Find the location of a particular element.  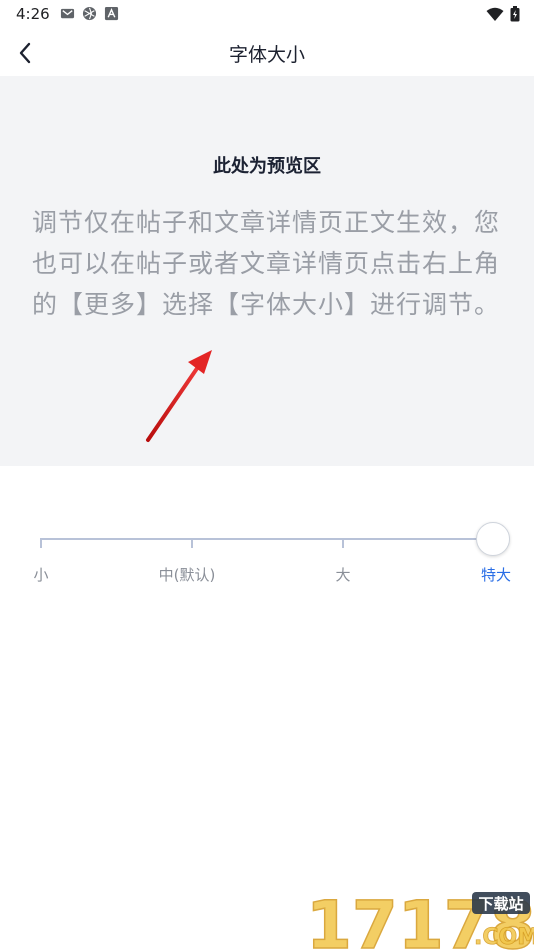

watermark-logo: 17178 下载站 .COM is located at coordinates (420, 918).